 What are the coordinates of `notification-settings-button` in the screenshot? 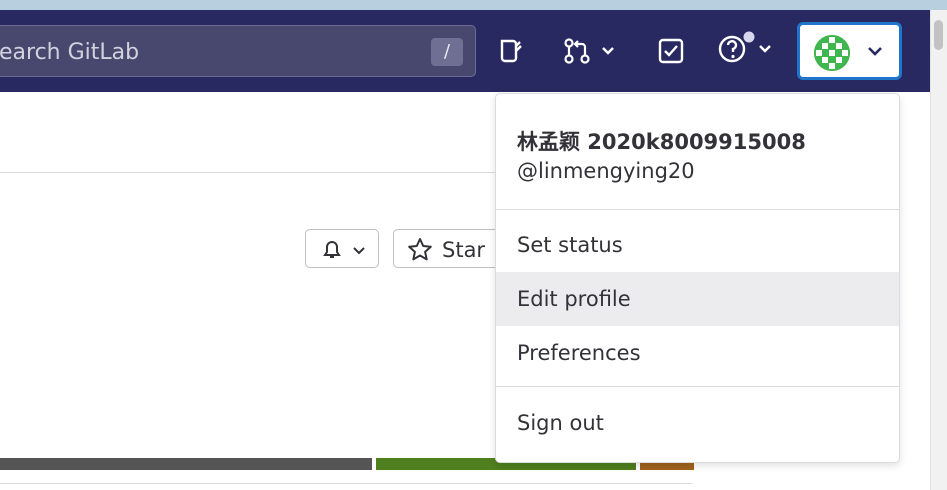 It's located at (342, 248).